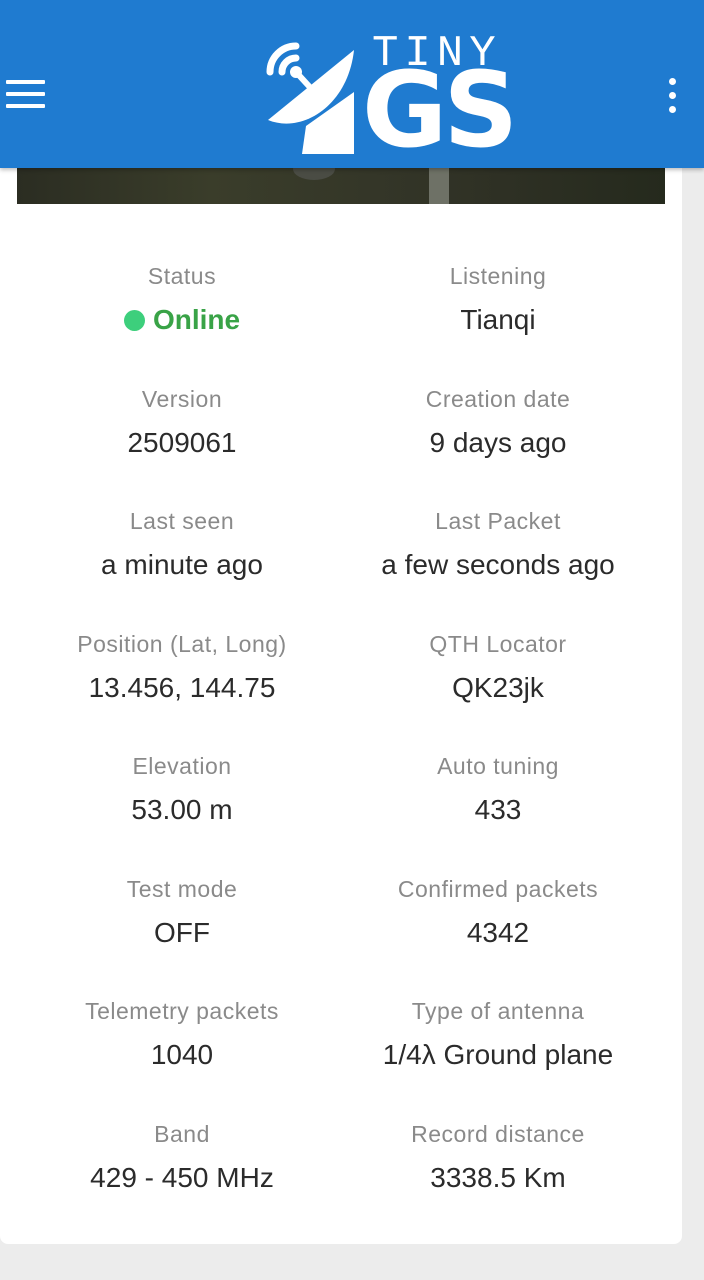 This screenshot has height=1280, width=704. What do you see at coordinates (498, 889) in the screenshot?
I see `confirmed-packets-label: Confirmed packets` at bounding box center [498, 889].